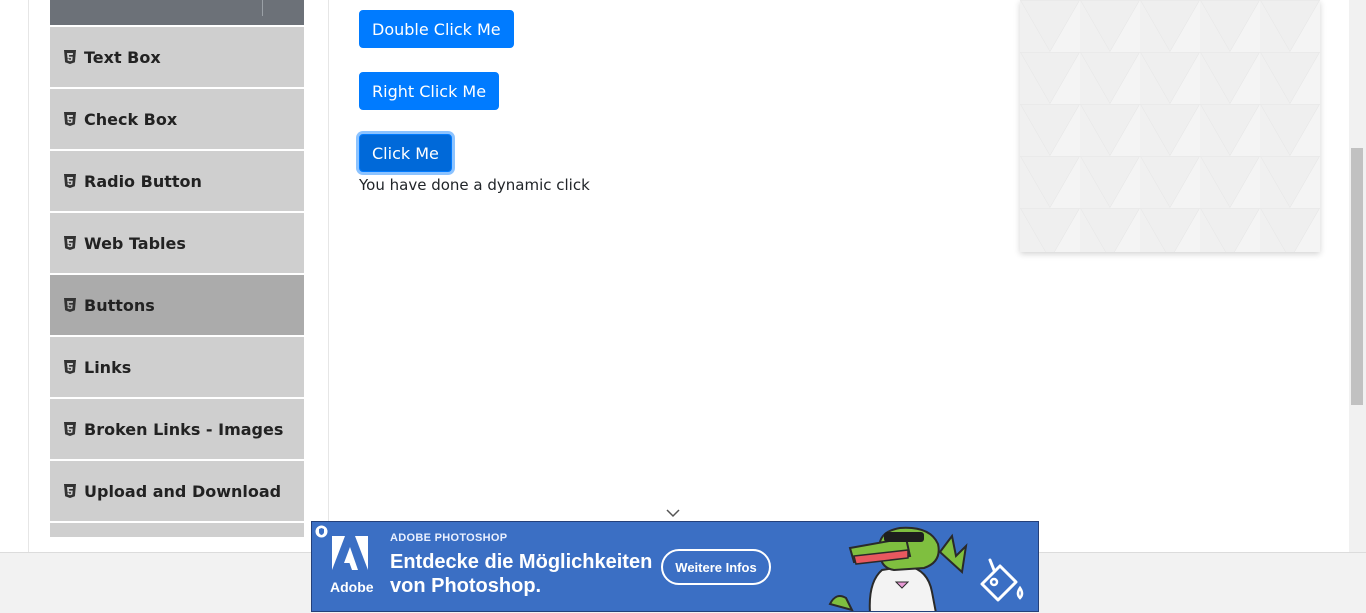 The height and width of the screenshot is (613, 1366). What do you see at coordinates (122, 57) in the screenshot?
I see `sidebar-item-label: Text Box` at bounding box center [122, 57].